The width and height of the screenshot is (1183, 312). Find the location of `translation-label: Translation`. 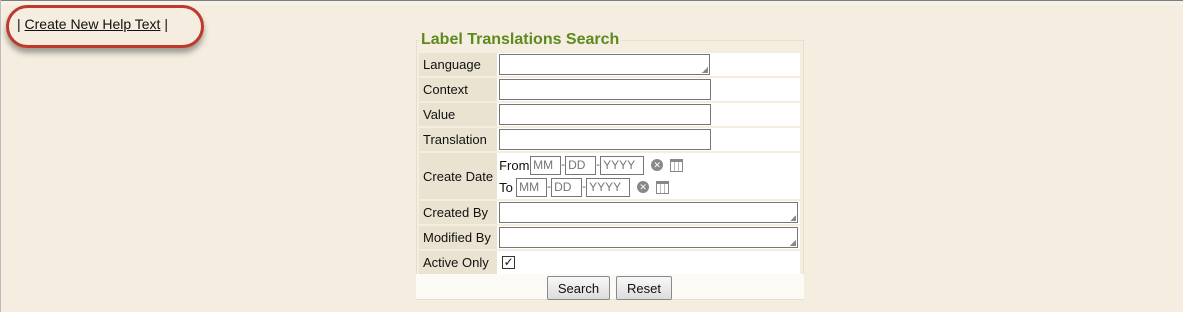

translation-label: Translation is located at coordinates (458, 139).